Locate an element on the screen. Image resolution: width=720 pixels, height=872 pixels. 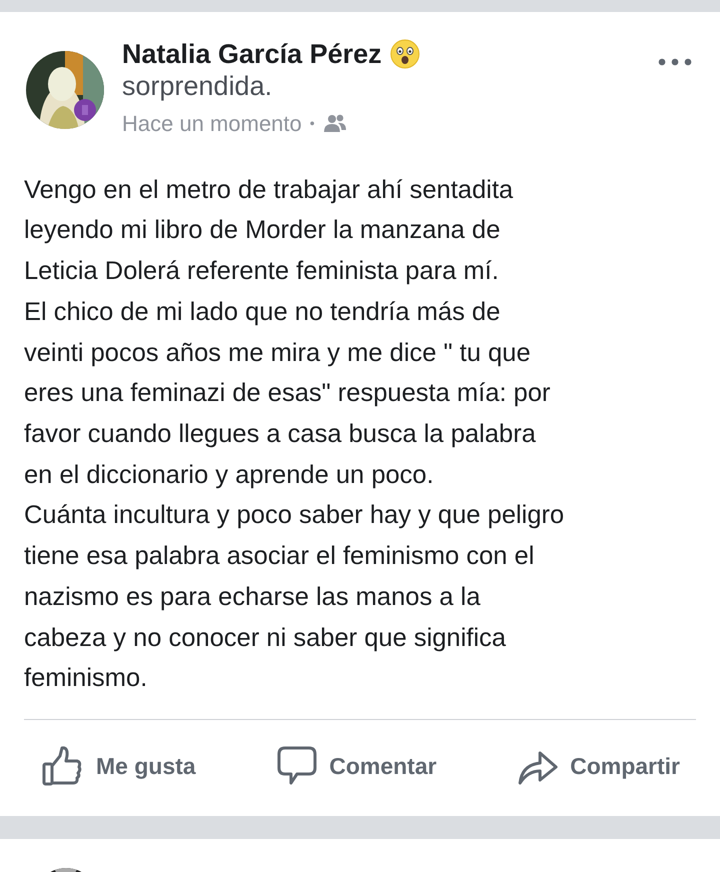
speech-bubble-icon is located at coordinates (297, 766).